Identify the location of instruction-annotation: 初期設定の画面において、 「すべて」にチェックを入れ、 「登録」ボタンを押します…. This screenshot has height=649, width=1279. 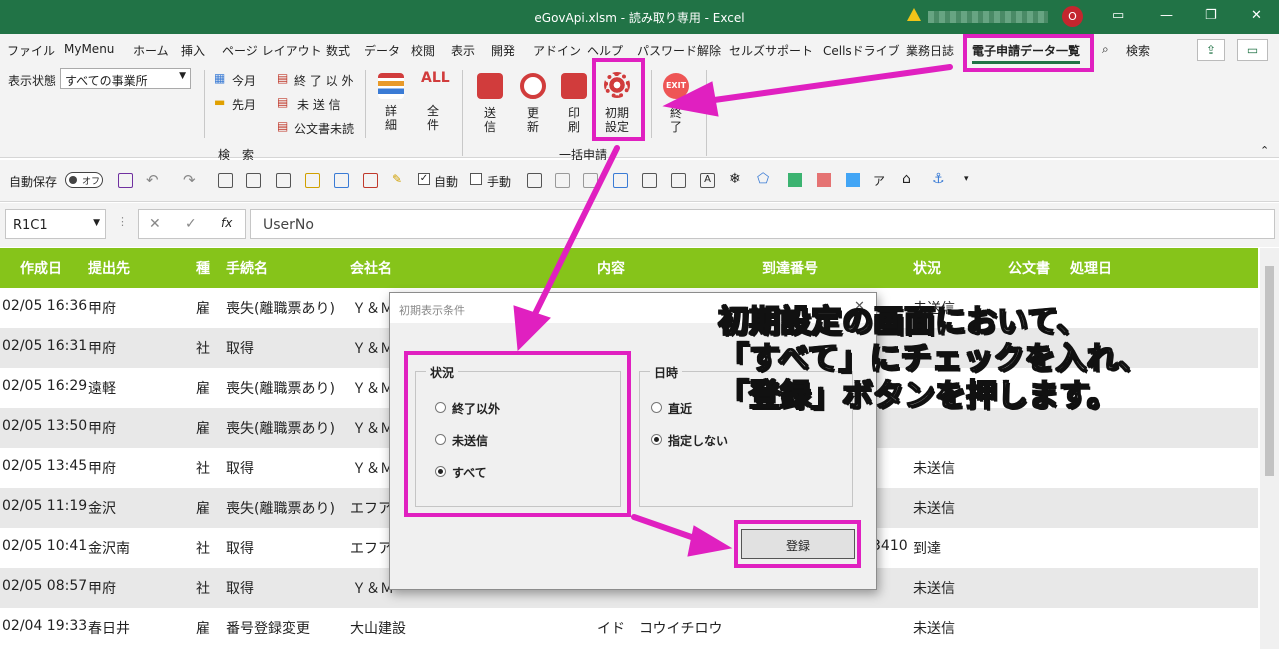
(977, 359).